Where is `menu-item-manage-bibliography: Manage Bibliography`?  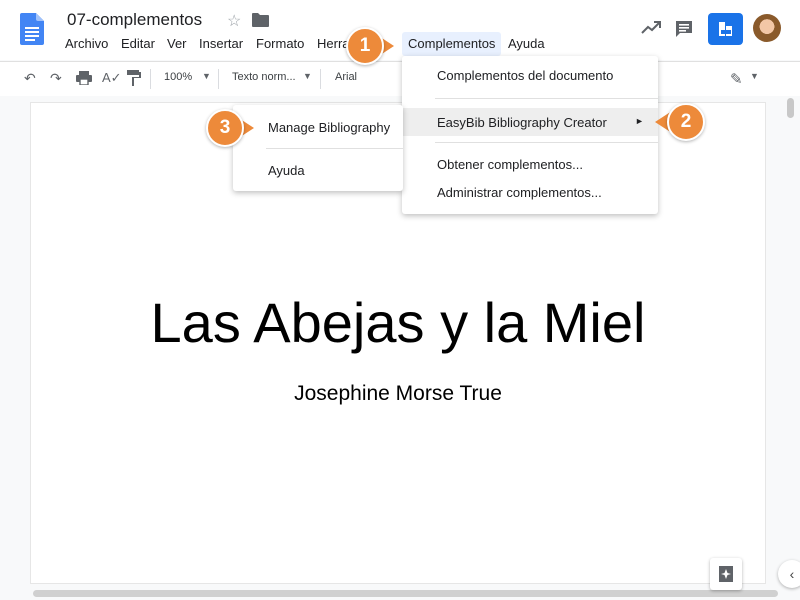 menu-item-manage-bibliography: Manage Bibliography is located at coordinates (329, 127).